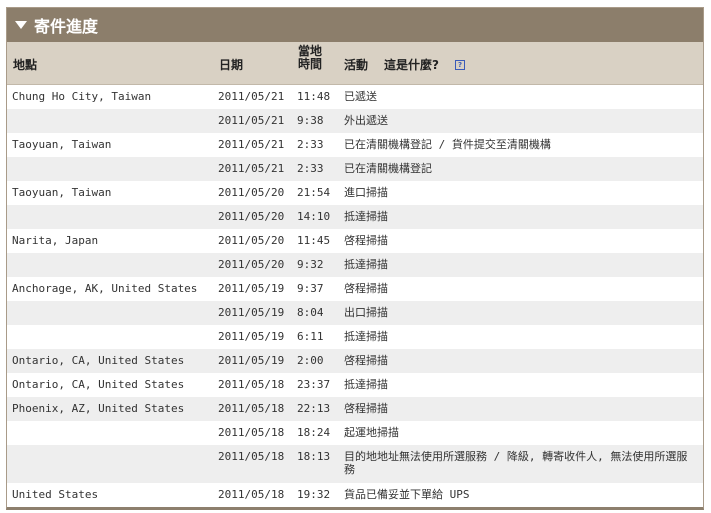 This screenshot has height=513, width=711. Describe the element at coordinates (355, 25) in the screenshot. I see `panel-header: 寄件進度` at that location.